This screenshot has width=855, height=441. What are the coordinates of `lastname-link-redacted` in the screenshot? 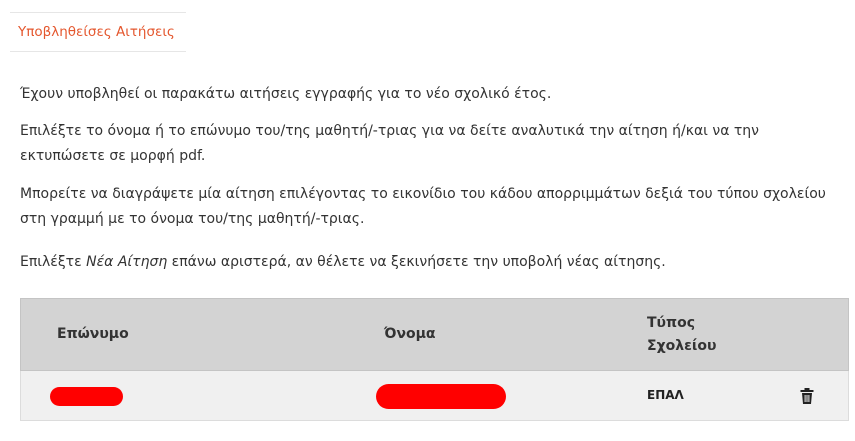 It's located at (86, 396).